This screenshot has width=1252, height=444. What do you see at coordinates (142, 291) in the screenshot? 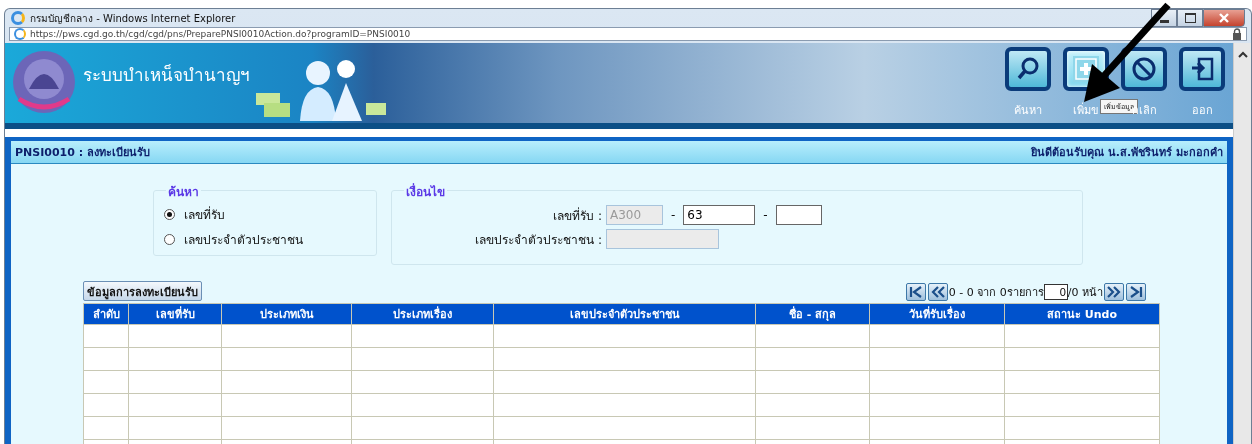
I see `registration-data-button: ข้อมูลการลงทะเบียนรับ` at bounding box center [142, 291].